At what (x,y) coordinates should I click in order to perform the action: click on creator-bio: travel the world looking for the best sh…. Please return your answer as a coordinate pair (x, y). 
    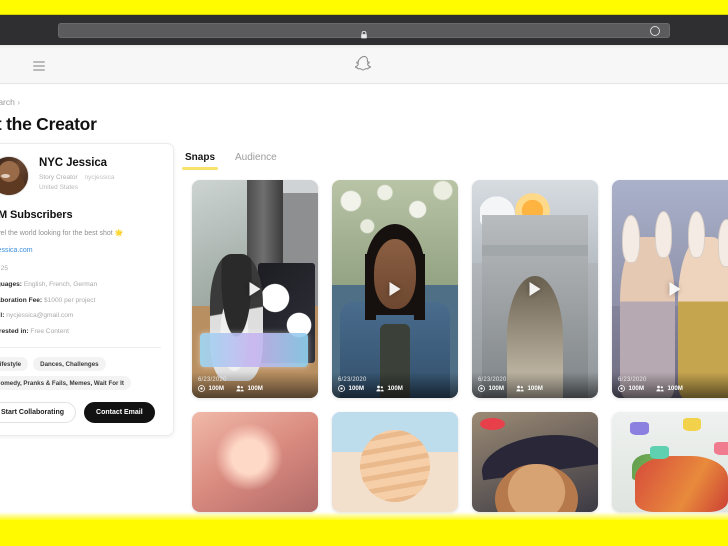
    Looking at the image, I should click on (62, 233).